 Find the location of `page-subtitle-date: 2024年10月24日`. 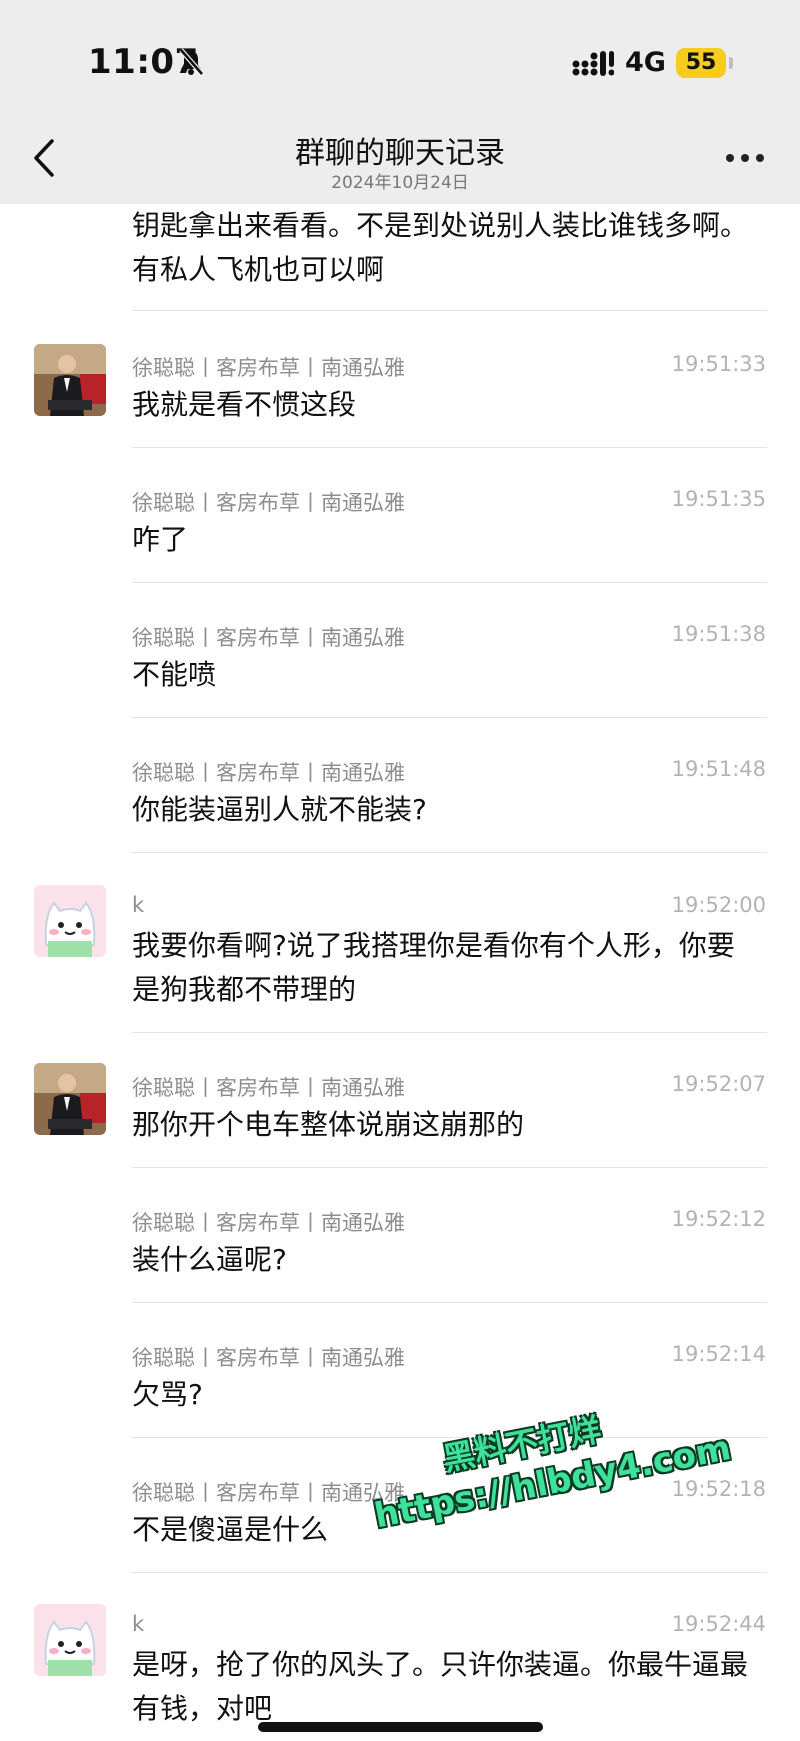

page-subtitle-date: 2024年10月24日 is located at coordinates (400, 183).